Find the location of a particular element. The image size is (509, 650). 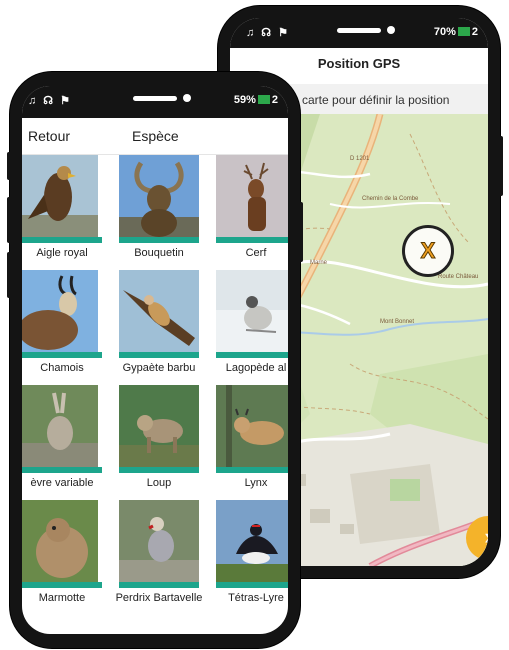

species-status-bar: ♫ ☊ ⚑ 59% 2 is located at coordinates (155, 102).